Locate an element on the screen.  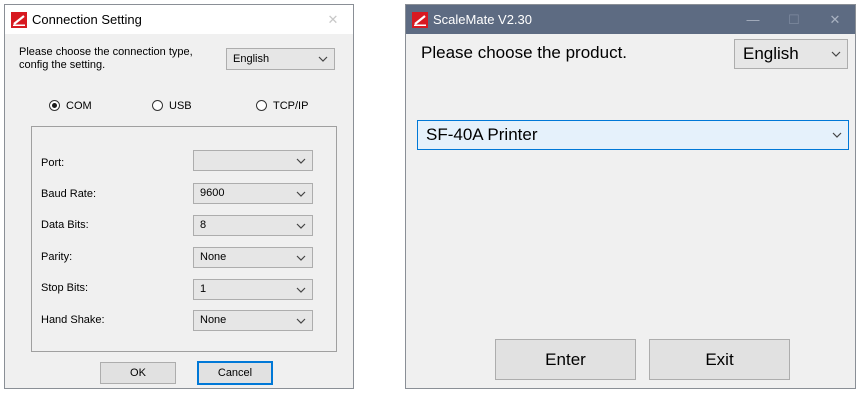
product-value: SF-40A Printer is located at coordinates (482, 134).